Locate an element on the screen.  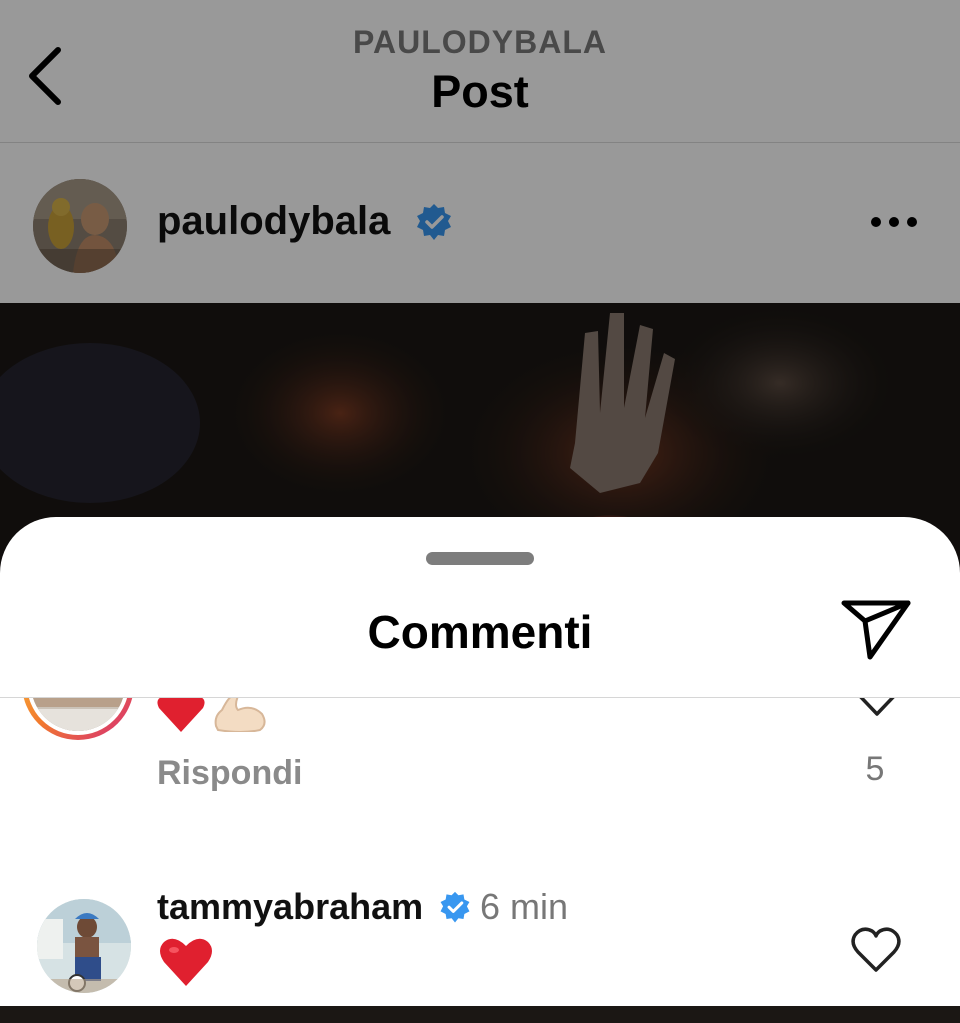
share-send-icon is located at coordinates (876, 630).